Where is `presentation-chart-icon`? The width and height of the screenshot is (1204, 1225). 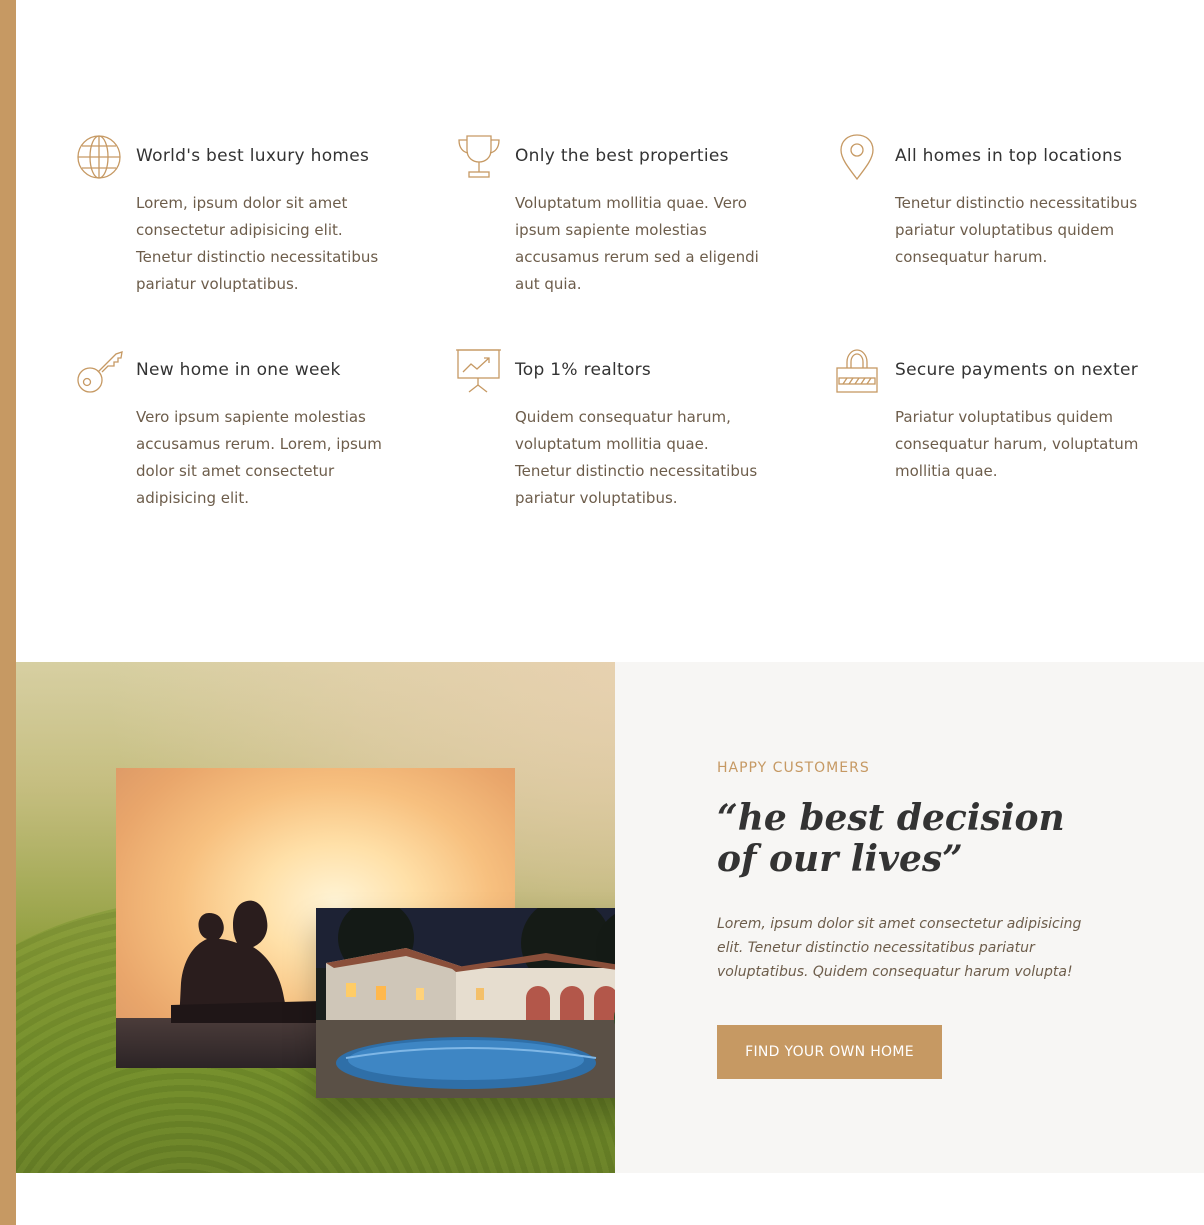 presentation-chart-icon is located at coordinates (479, 372).